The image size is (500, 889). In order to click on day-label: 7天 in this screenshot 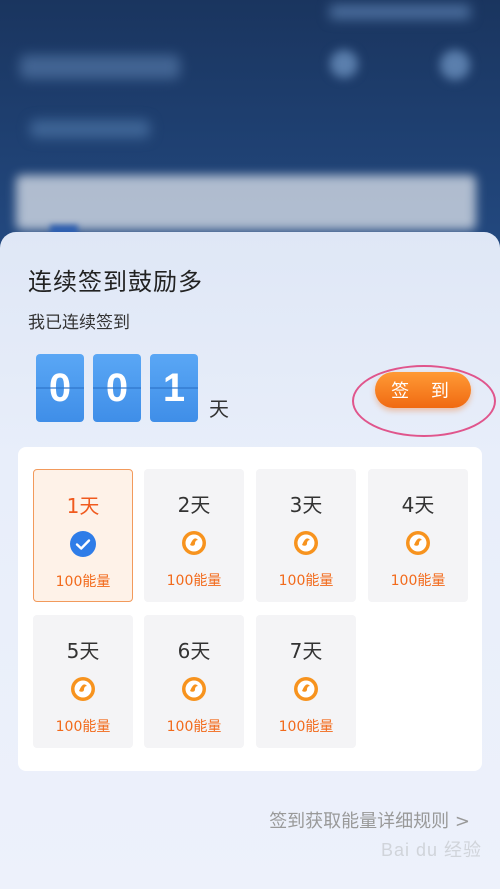, I will do `click(306, 651)`.